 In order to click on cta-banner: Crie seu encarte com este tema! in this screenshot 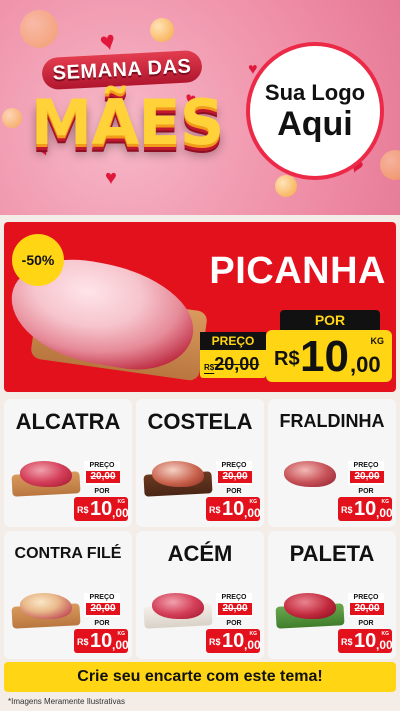, I will do `click(200, 677)`.